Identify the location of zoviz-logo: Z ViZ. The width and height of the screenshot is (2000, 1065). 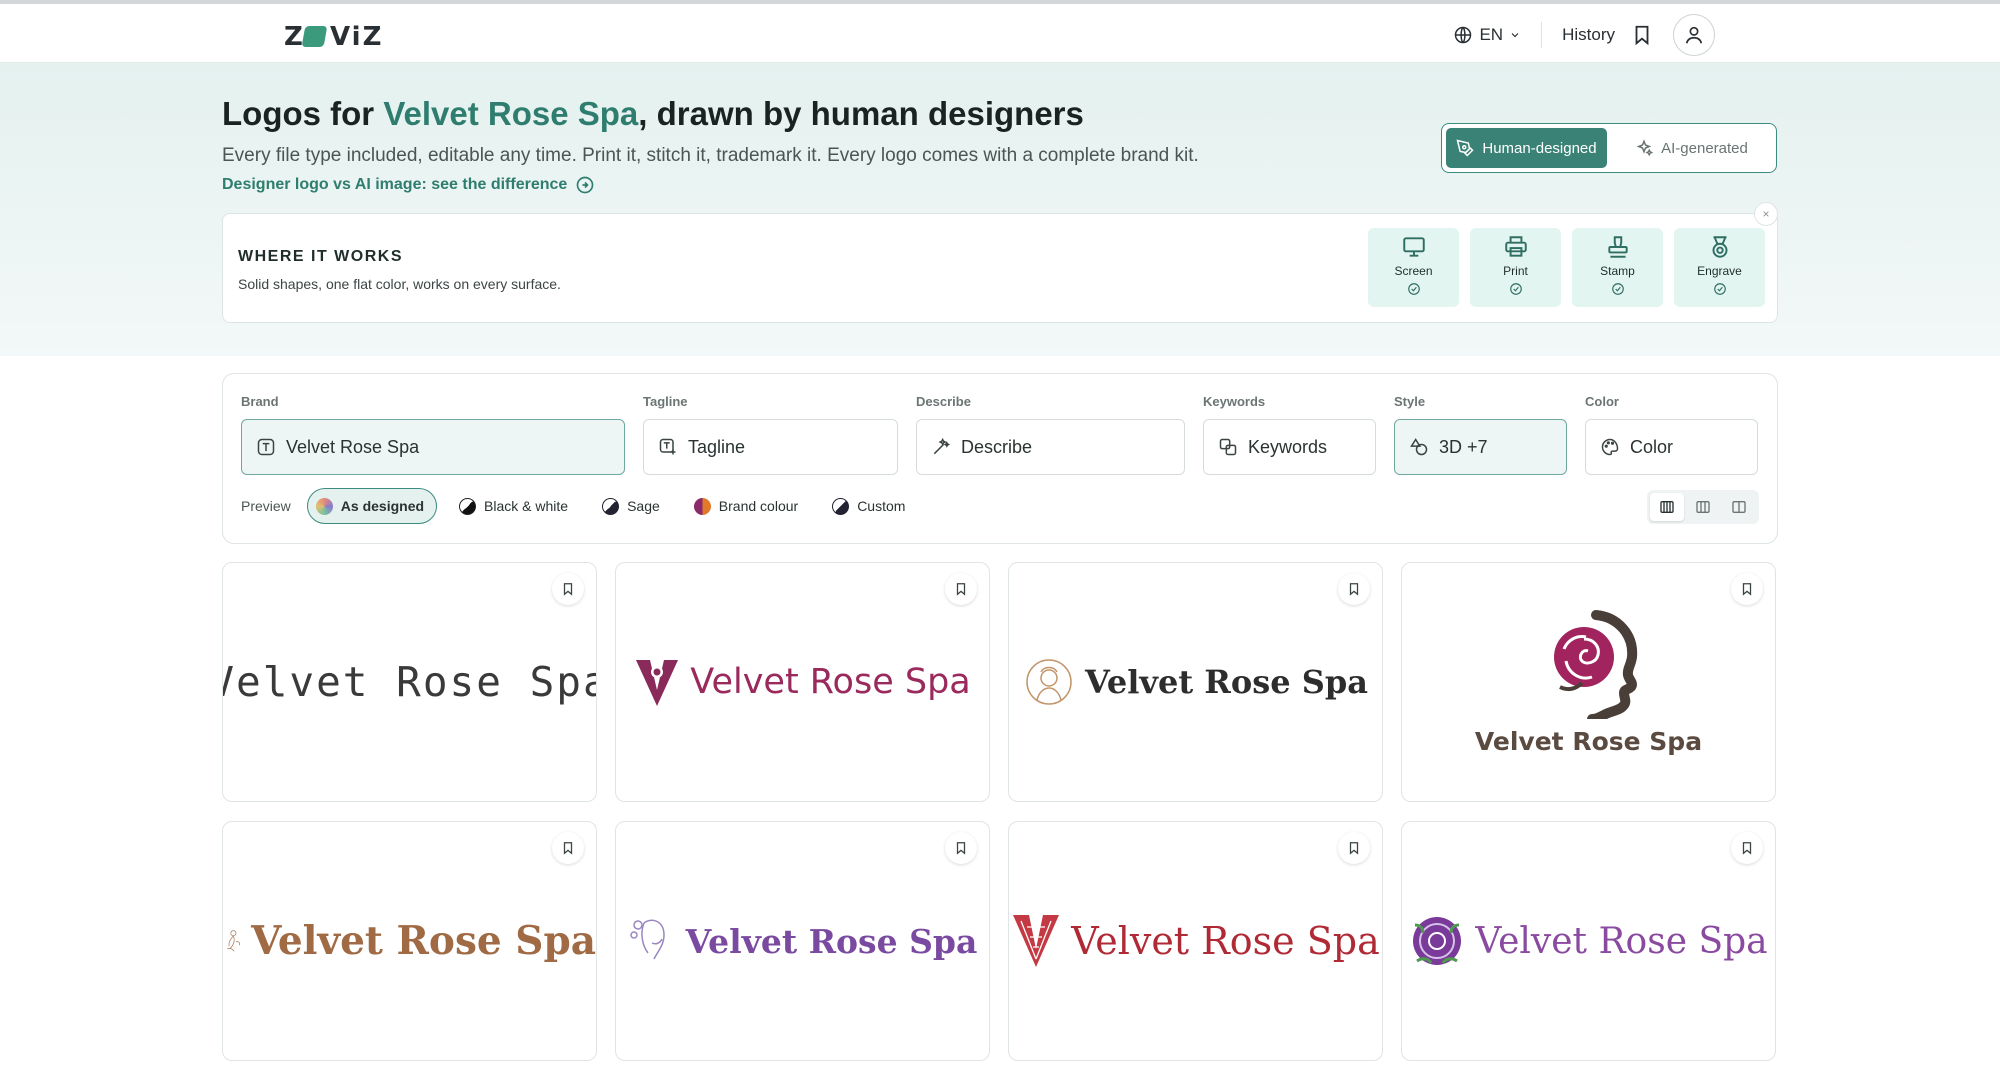
(338, 36).